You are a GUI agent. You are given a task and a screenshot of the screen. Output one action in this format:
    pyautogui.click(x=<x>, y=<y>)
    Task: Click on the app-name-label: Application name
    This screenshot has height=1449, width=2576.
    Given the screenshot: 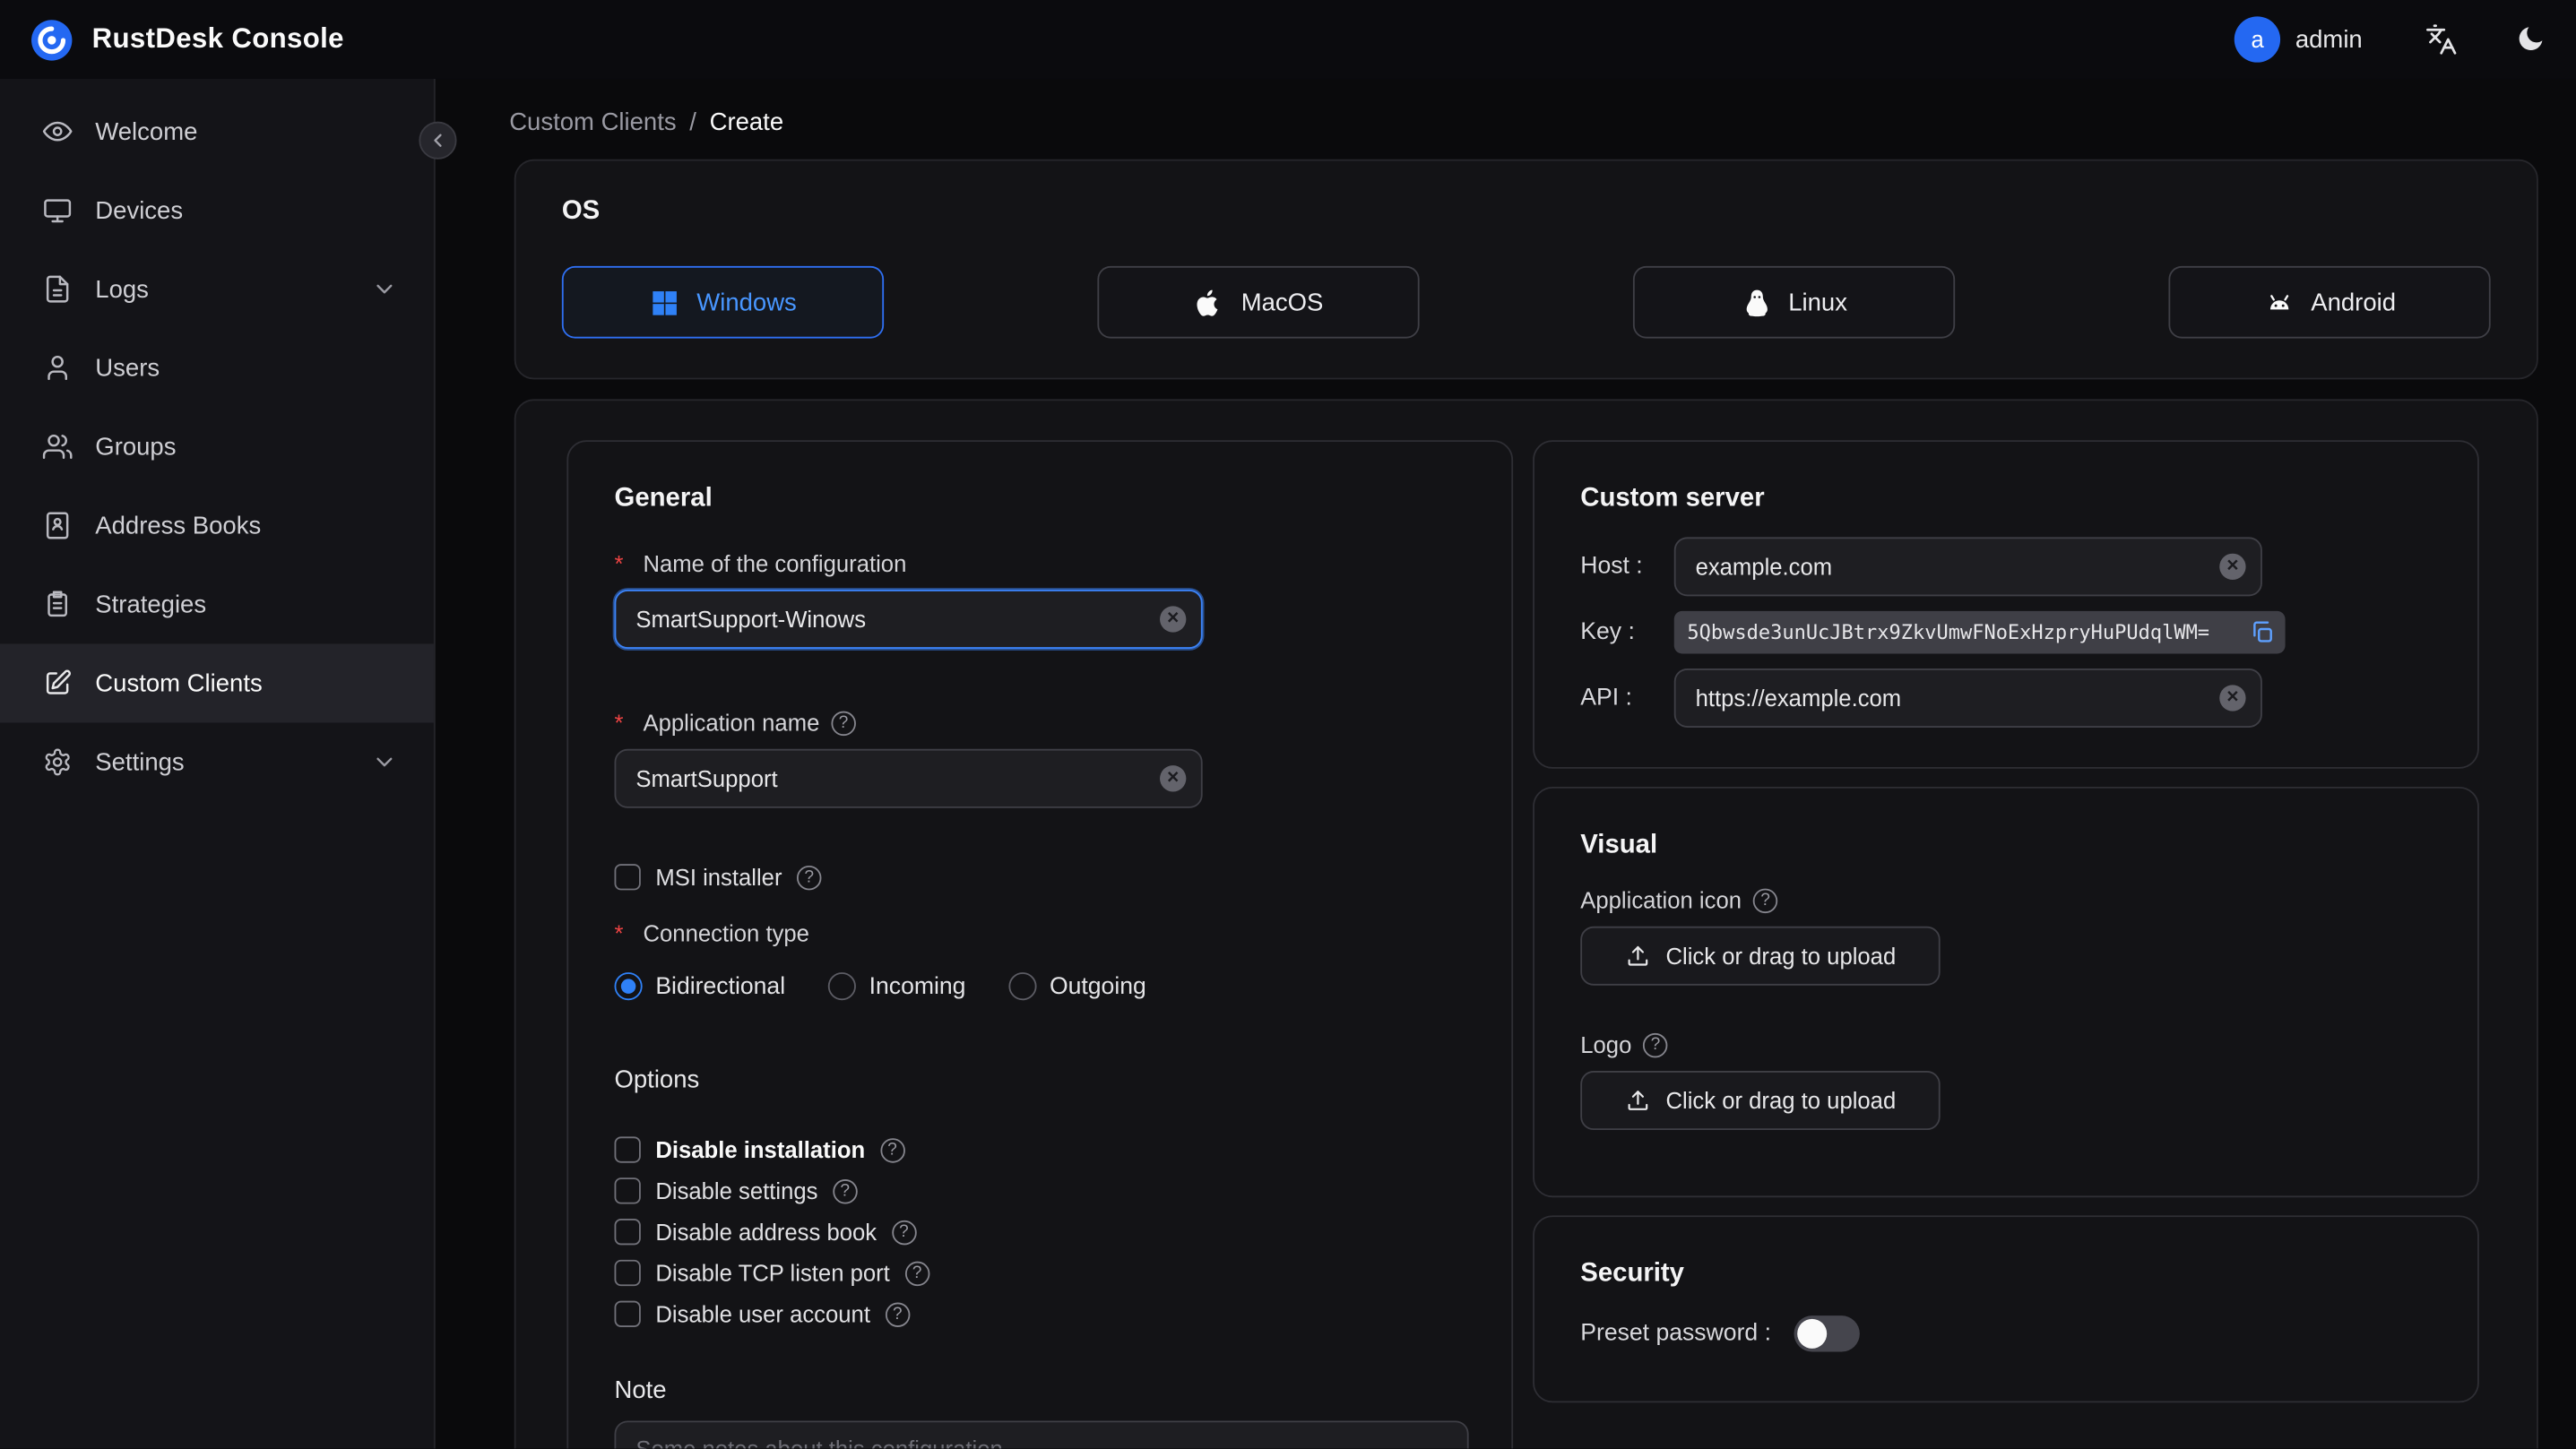 What is the action you would take?
    pyautogui.click(x=1040, y=723)
    